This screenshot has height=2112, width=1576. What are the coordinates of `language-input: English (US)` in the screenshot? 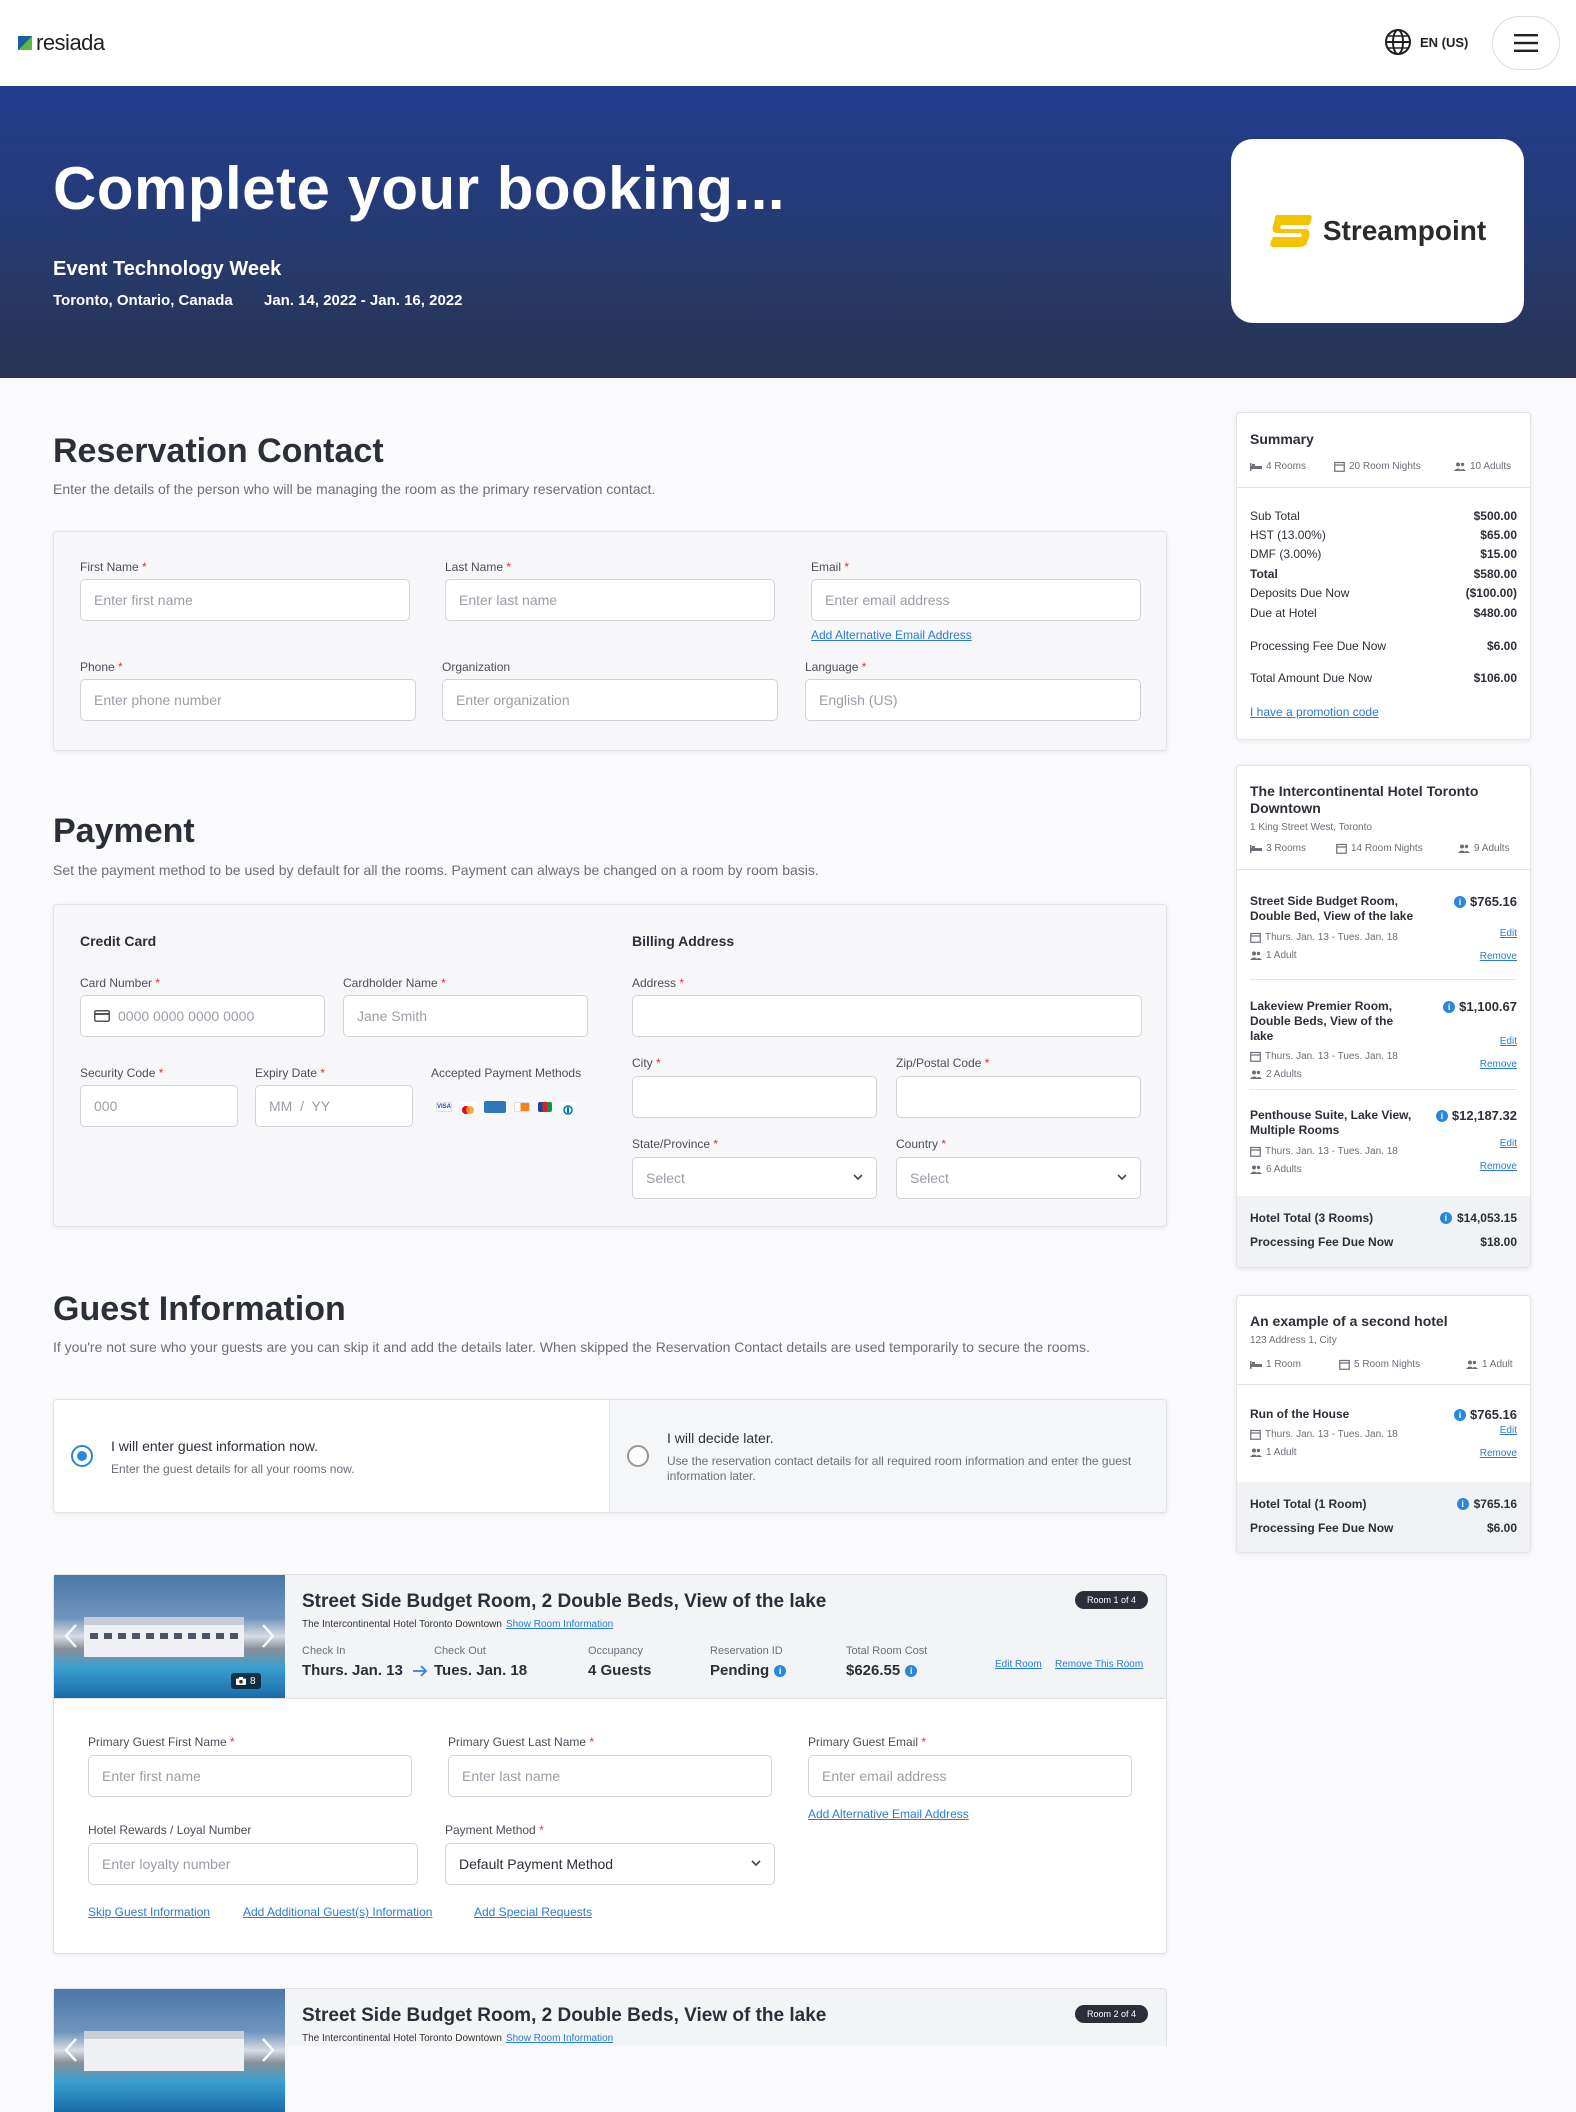 It's located at (973, 700).